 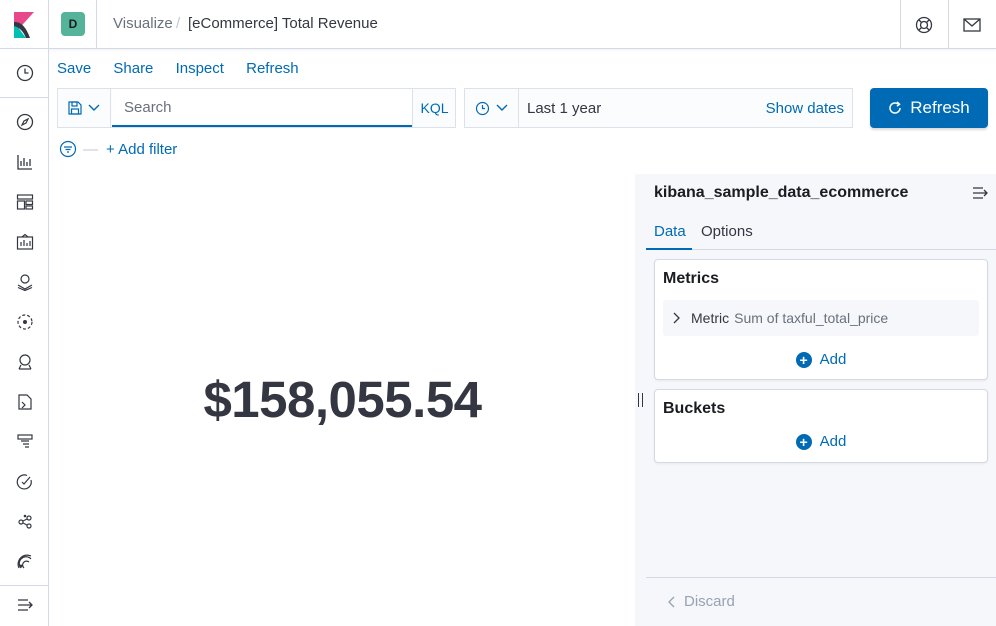 I want to click on menu-right-icon, so click(x=980, y=193).